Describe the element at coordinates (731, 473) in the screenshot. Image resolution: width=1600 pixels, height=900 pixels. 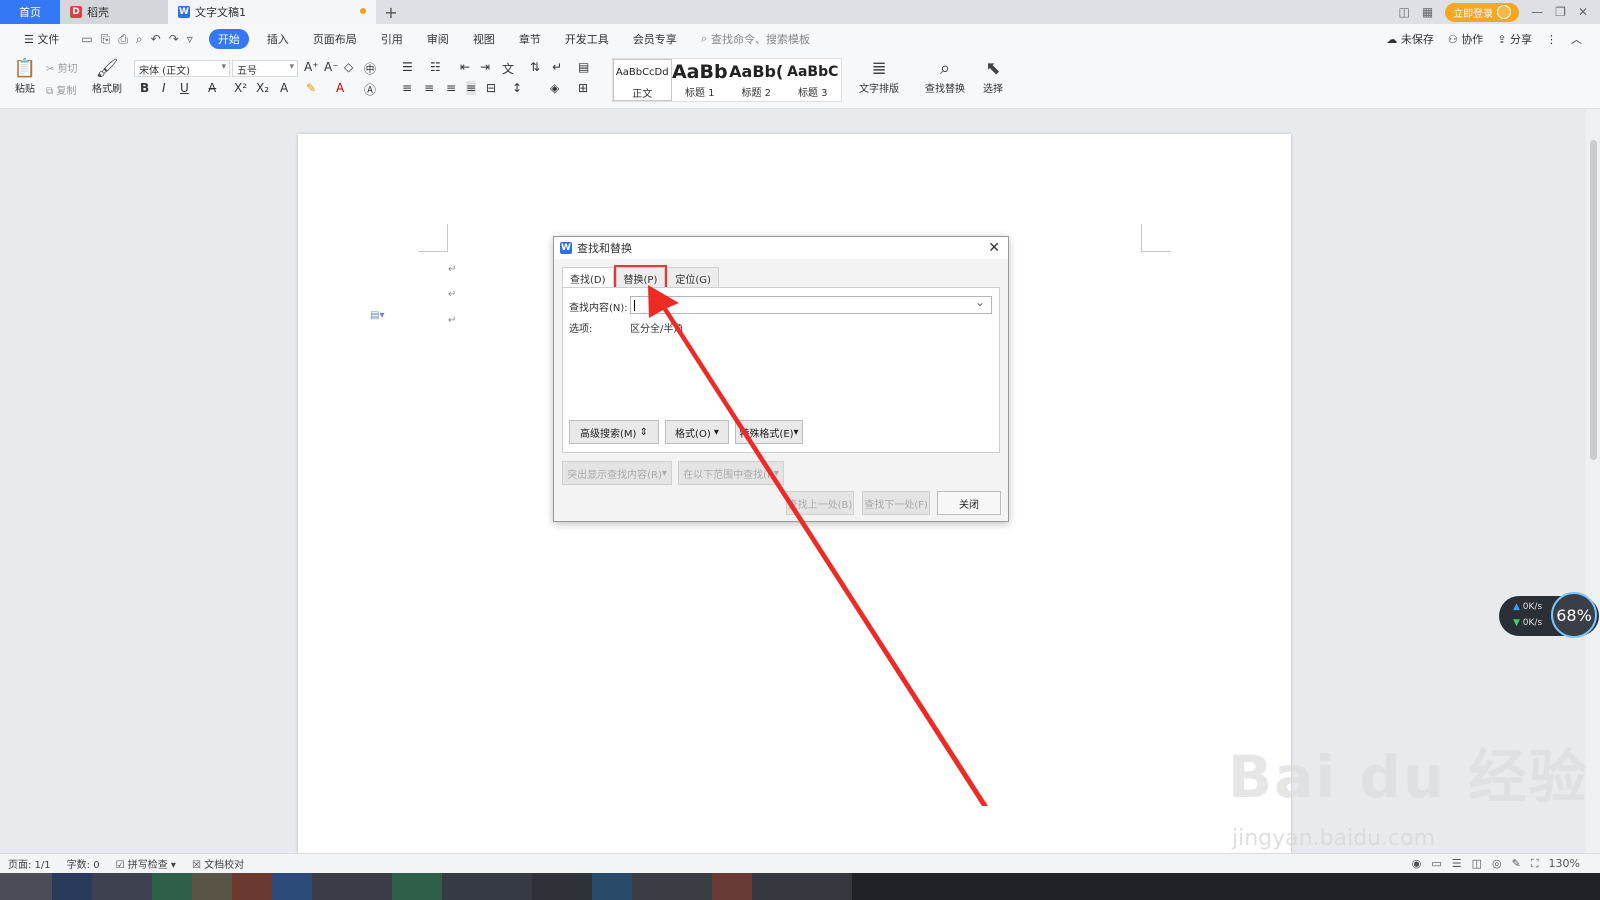
I see `find-in-range-button: 在以下范围中查找(I) ▾` at that location.